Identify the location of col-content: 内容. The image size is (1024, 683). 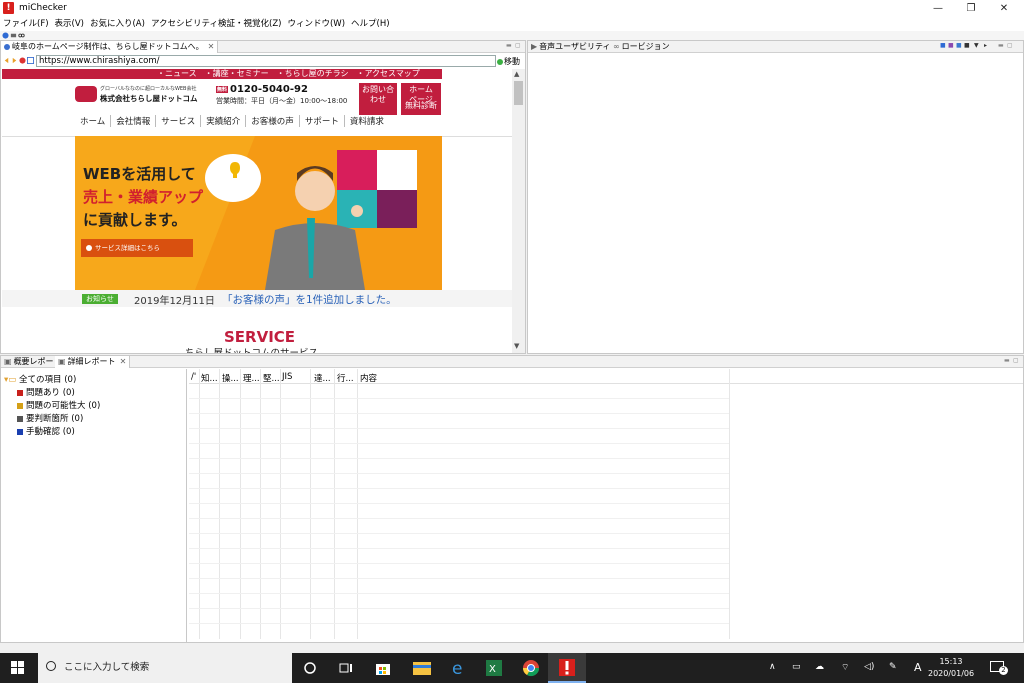
(368, 378).